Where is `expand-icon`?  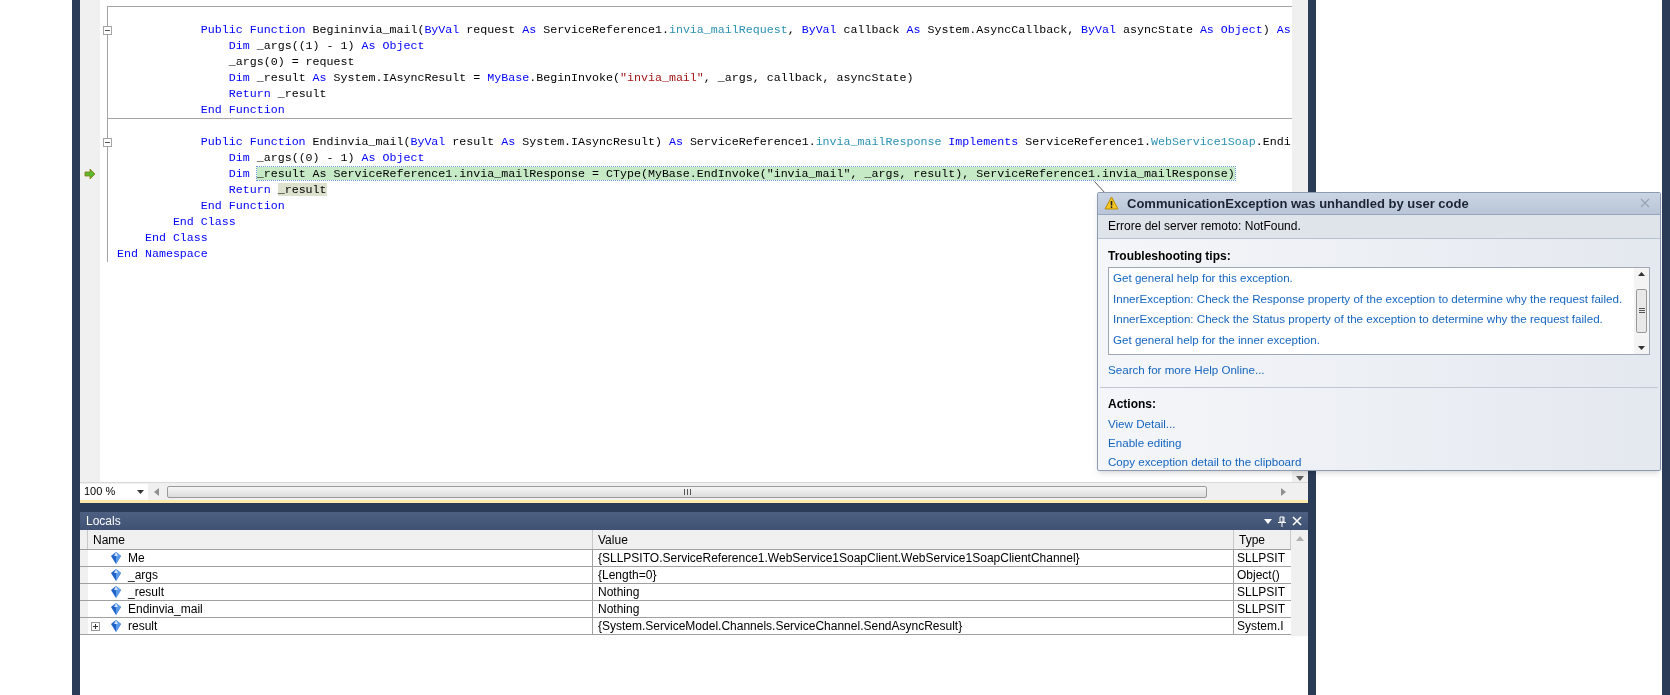
expand-icon is located at coordinates (95, 626).